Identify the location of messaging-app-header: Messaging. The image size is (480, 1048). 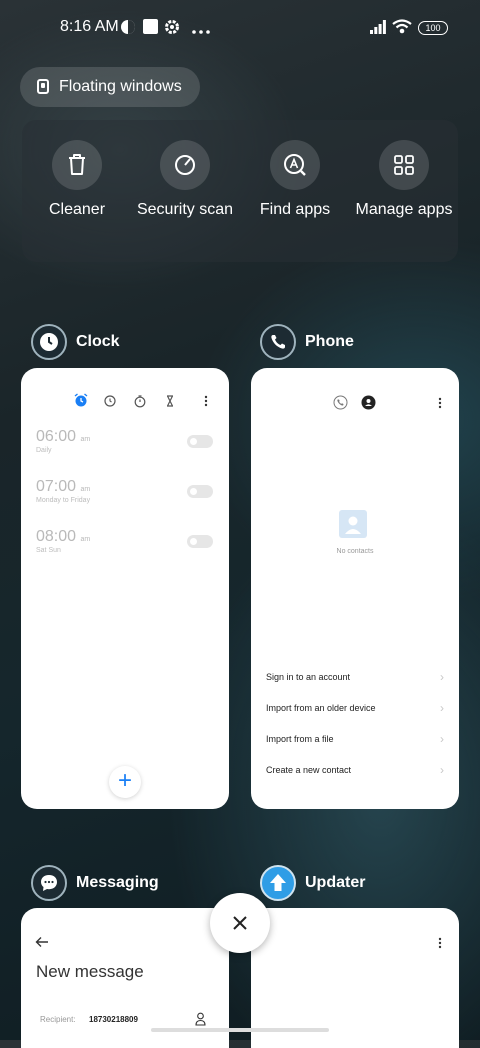
(121, 883).